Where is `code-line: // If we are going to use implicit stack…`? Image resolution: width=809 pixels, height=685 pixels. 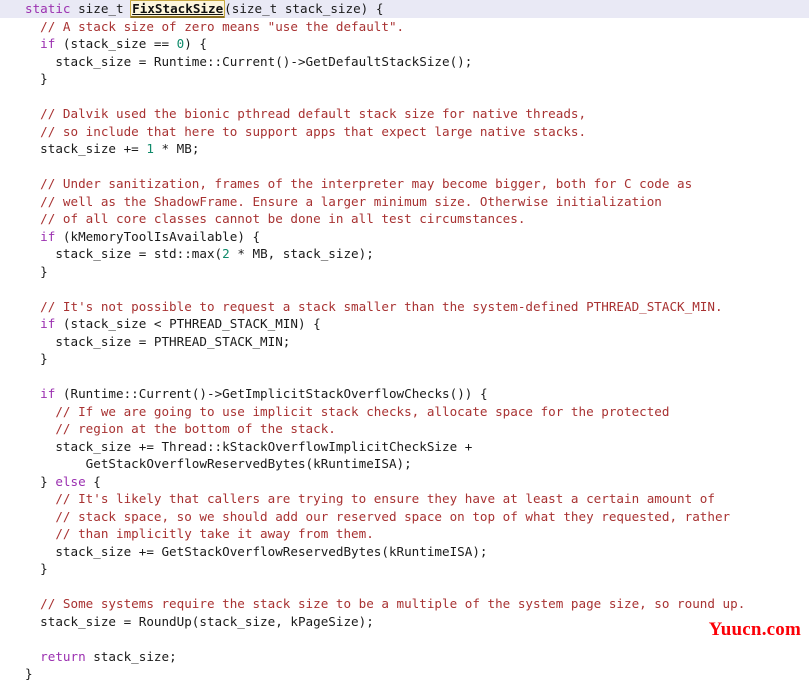 code-line: // If we are going to use implicit stack… is located at coordinates (404, 412).